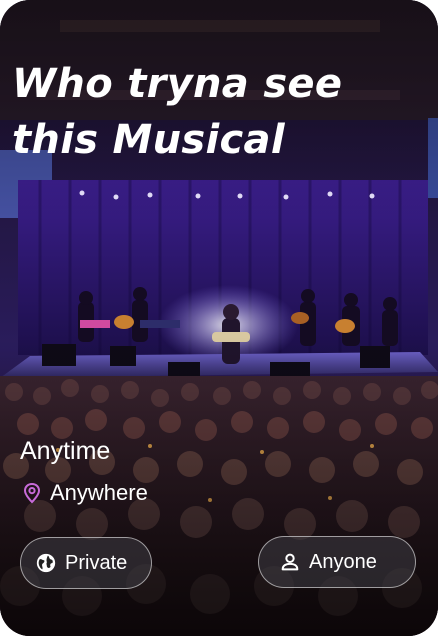 The image size is (438, 636). I want to click on privacy-label: Private, so click(96, 562).